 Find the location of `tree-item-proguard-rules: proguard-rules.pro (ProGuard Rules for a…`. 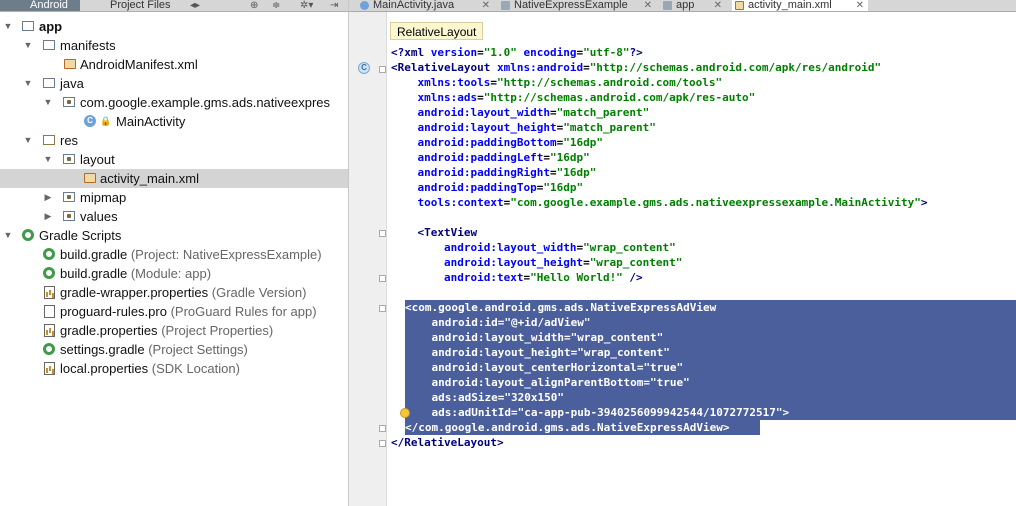

tree-item-proguard-rules: proguard-rules.pro (ProGuard Rules for a… is located at coordinates (174, 311).